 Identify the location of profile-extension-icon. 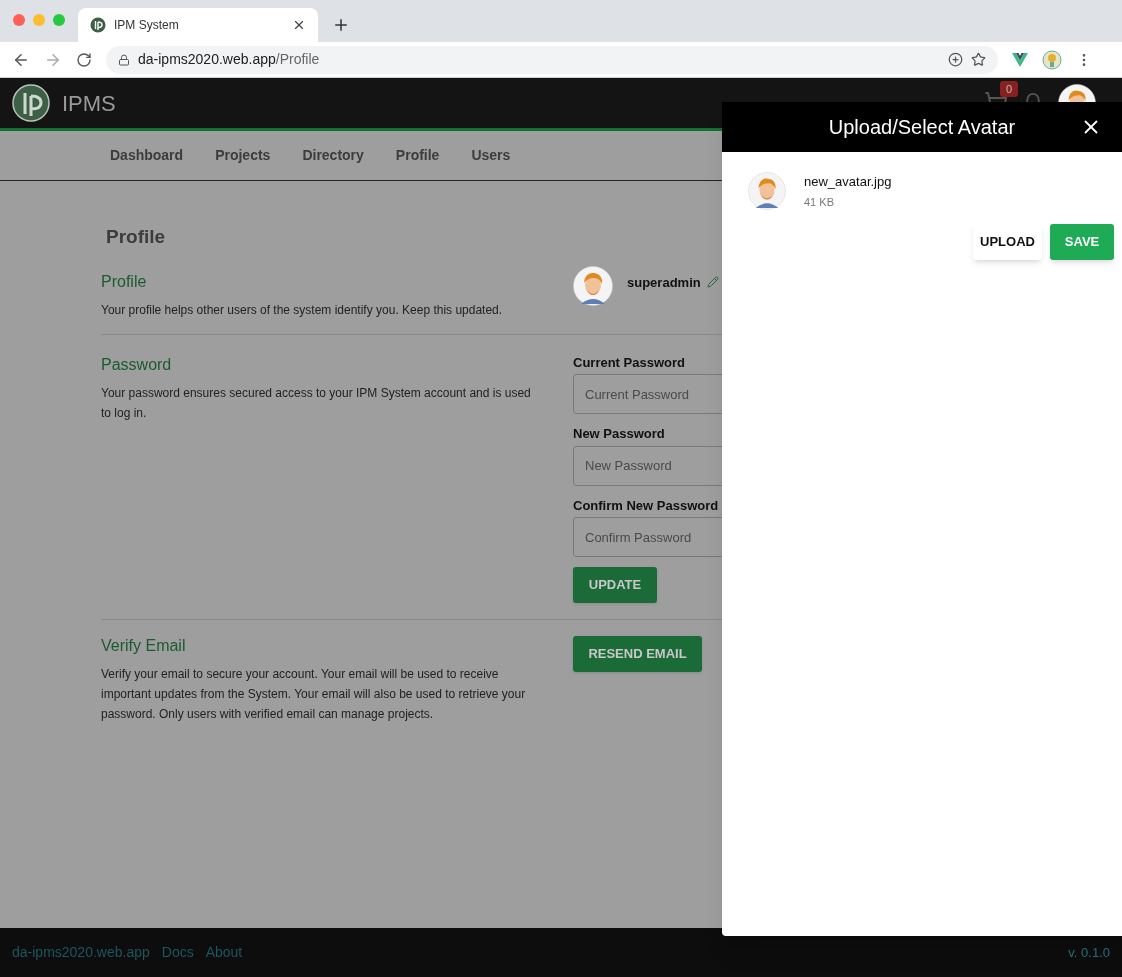
(1052, 59).